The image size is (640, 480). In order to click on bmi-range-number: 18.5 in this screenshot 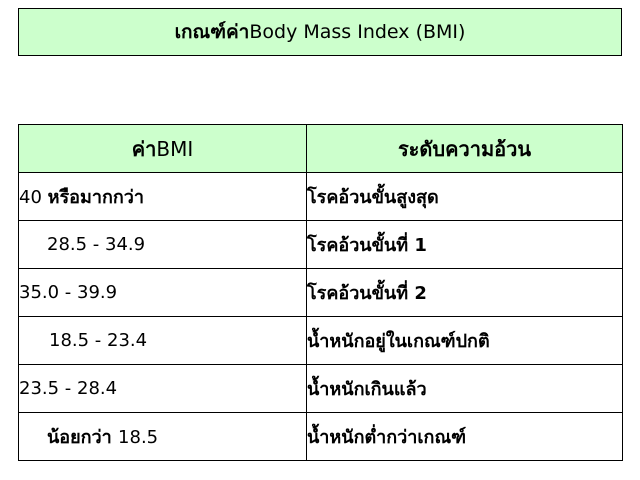, I will do `click(138, 437)`.